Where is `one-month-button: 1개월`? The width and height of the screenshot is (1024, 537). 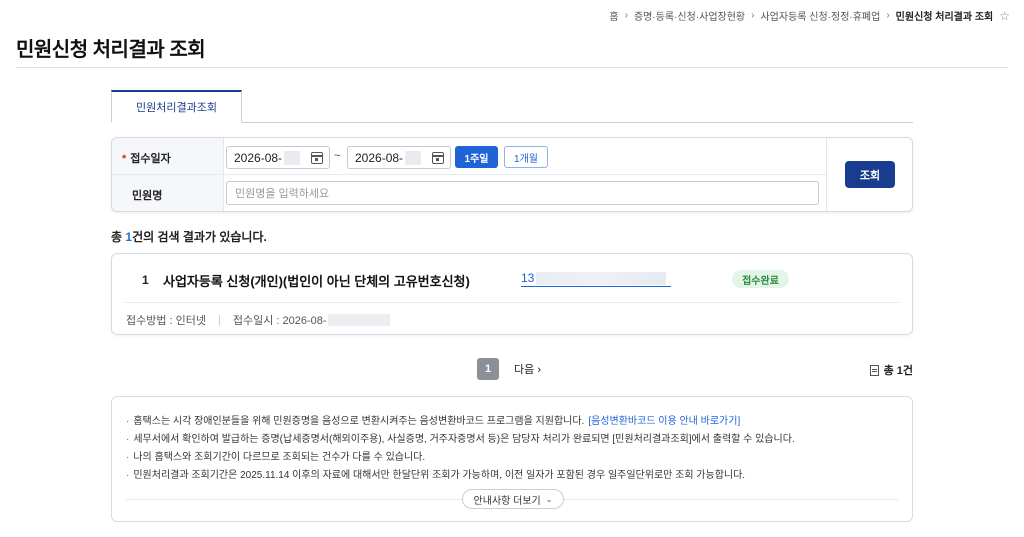 one-month-button: 1개월 is located at coordinates (526, 157).